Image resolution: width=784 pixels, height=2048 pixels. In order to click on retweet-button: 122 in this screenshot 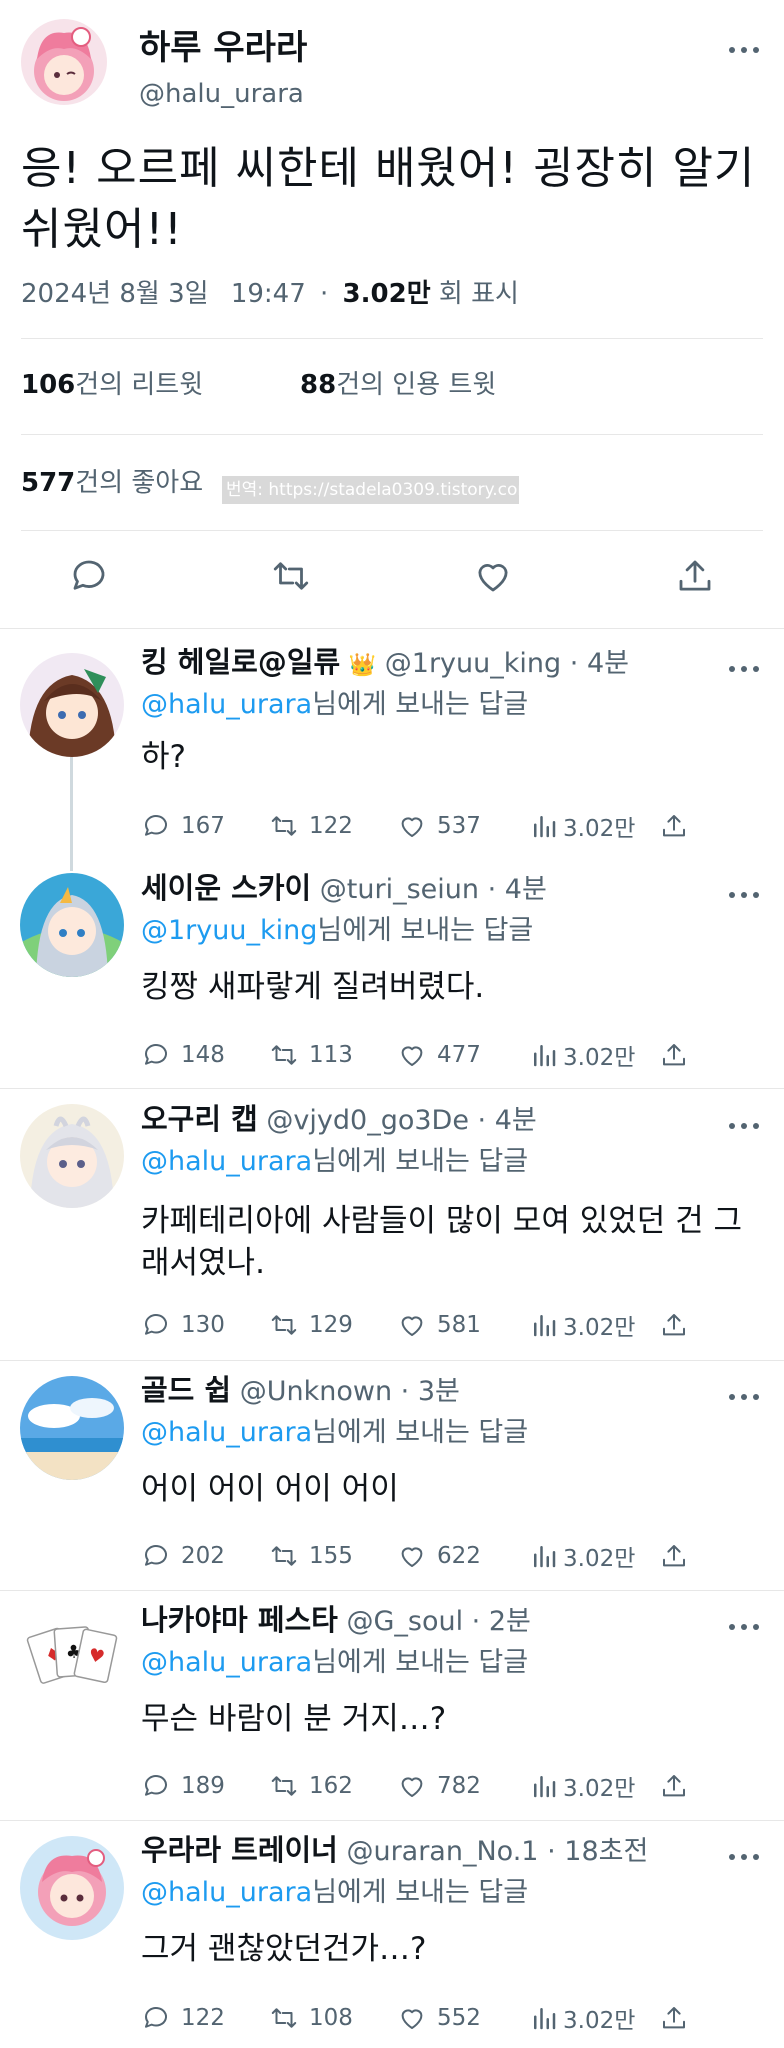, I will do `click(311, 826)`.